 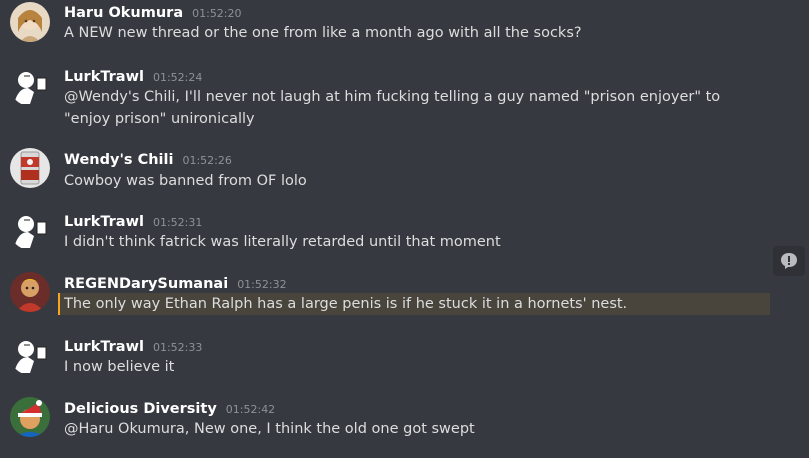 What do you see at coordinates (123, 13) in the screenshot?
I see `author-name: Haru Okumura` at bounding box center [123, 13].